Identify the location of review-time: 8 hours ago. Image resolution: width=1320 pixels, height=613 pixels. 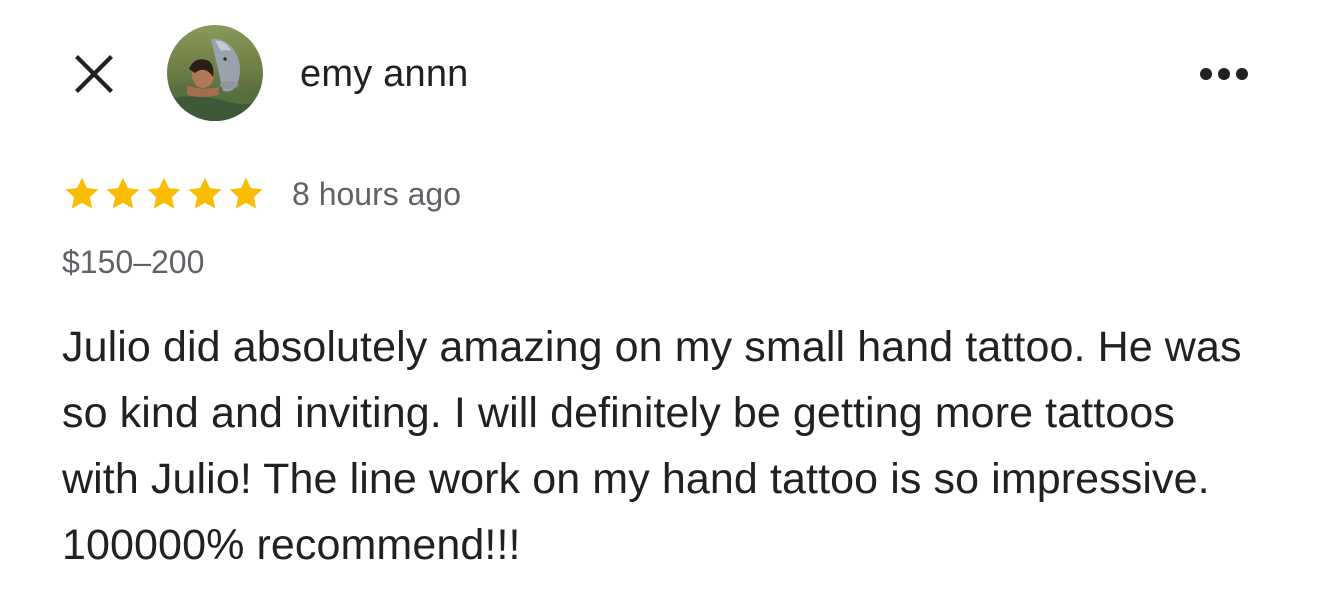
(377, 194).